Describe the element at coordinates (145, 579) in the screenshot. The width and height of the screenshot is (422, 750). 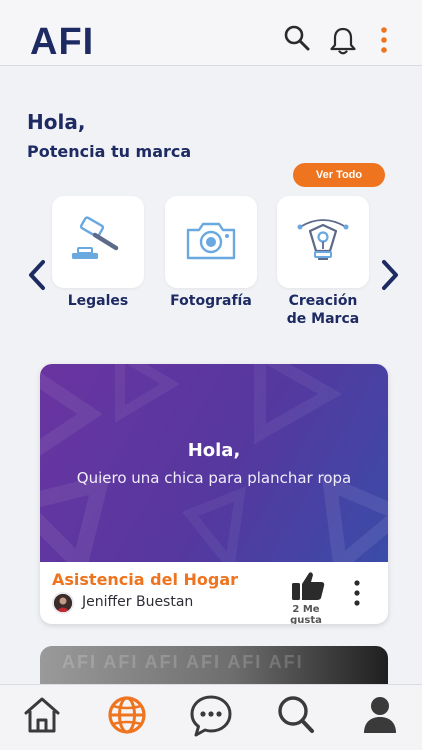
I see `post-category: Asistencia del Hogar` at that location.